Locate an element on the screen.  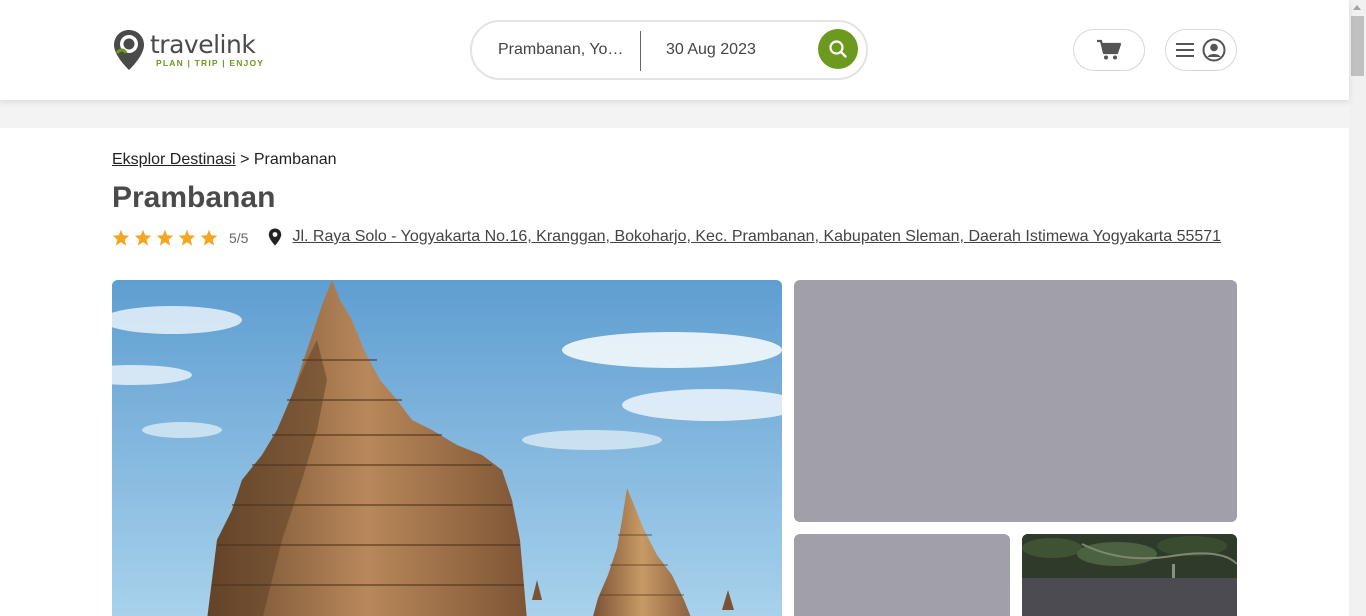
map-pin-logo-icon is located at coordinates (129, 50).